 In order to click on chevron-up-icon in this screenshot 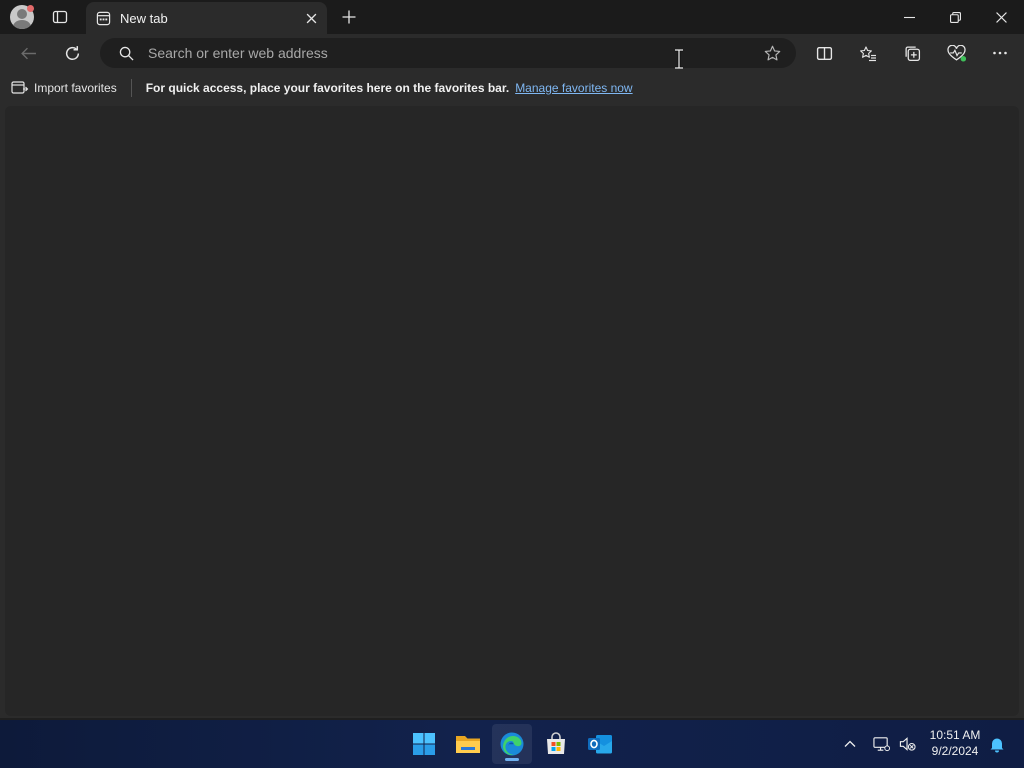, I will do `click(850, 743)`.